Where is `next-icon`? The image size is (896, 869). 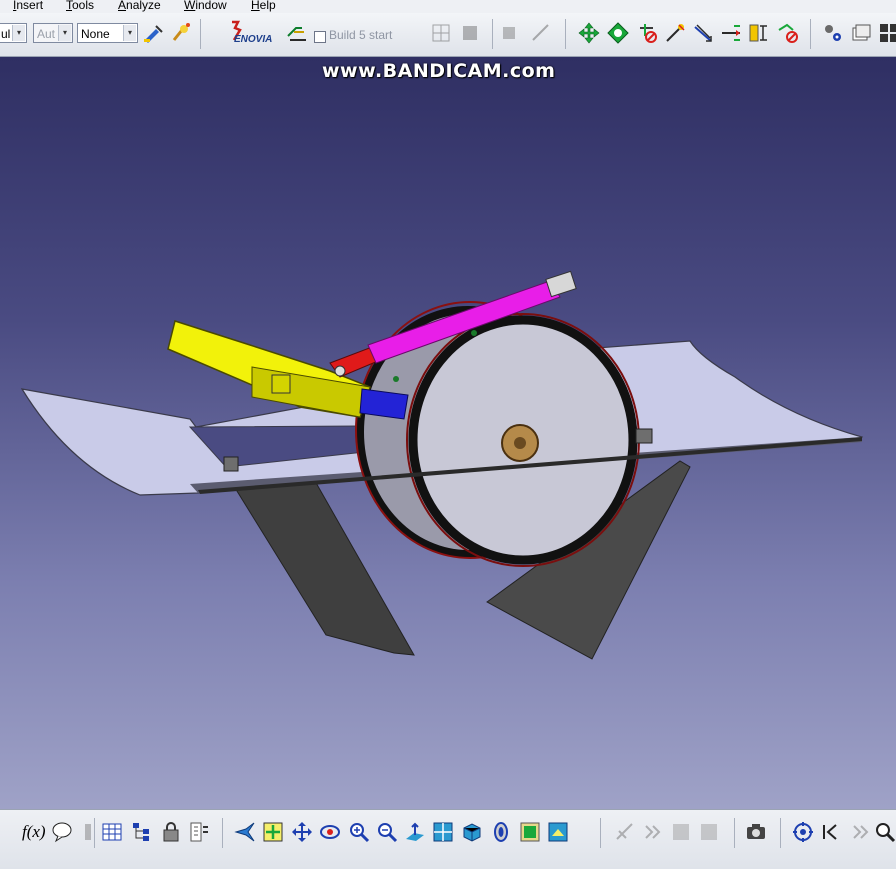 next-icon is located at coordinates (653, 832).